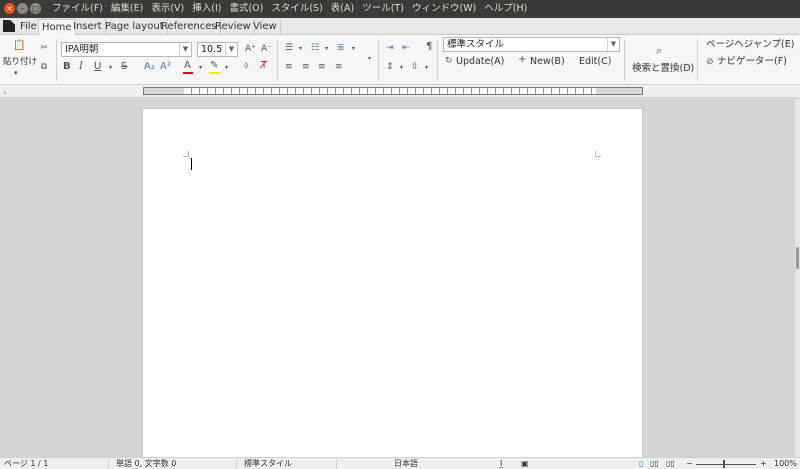 This screenshot has width=800, height=469. What do you see at coordinates (595, 62) in the screenshot?
I see `edit-style-button: Edit(C)` at bounding box center [595, 62].